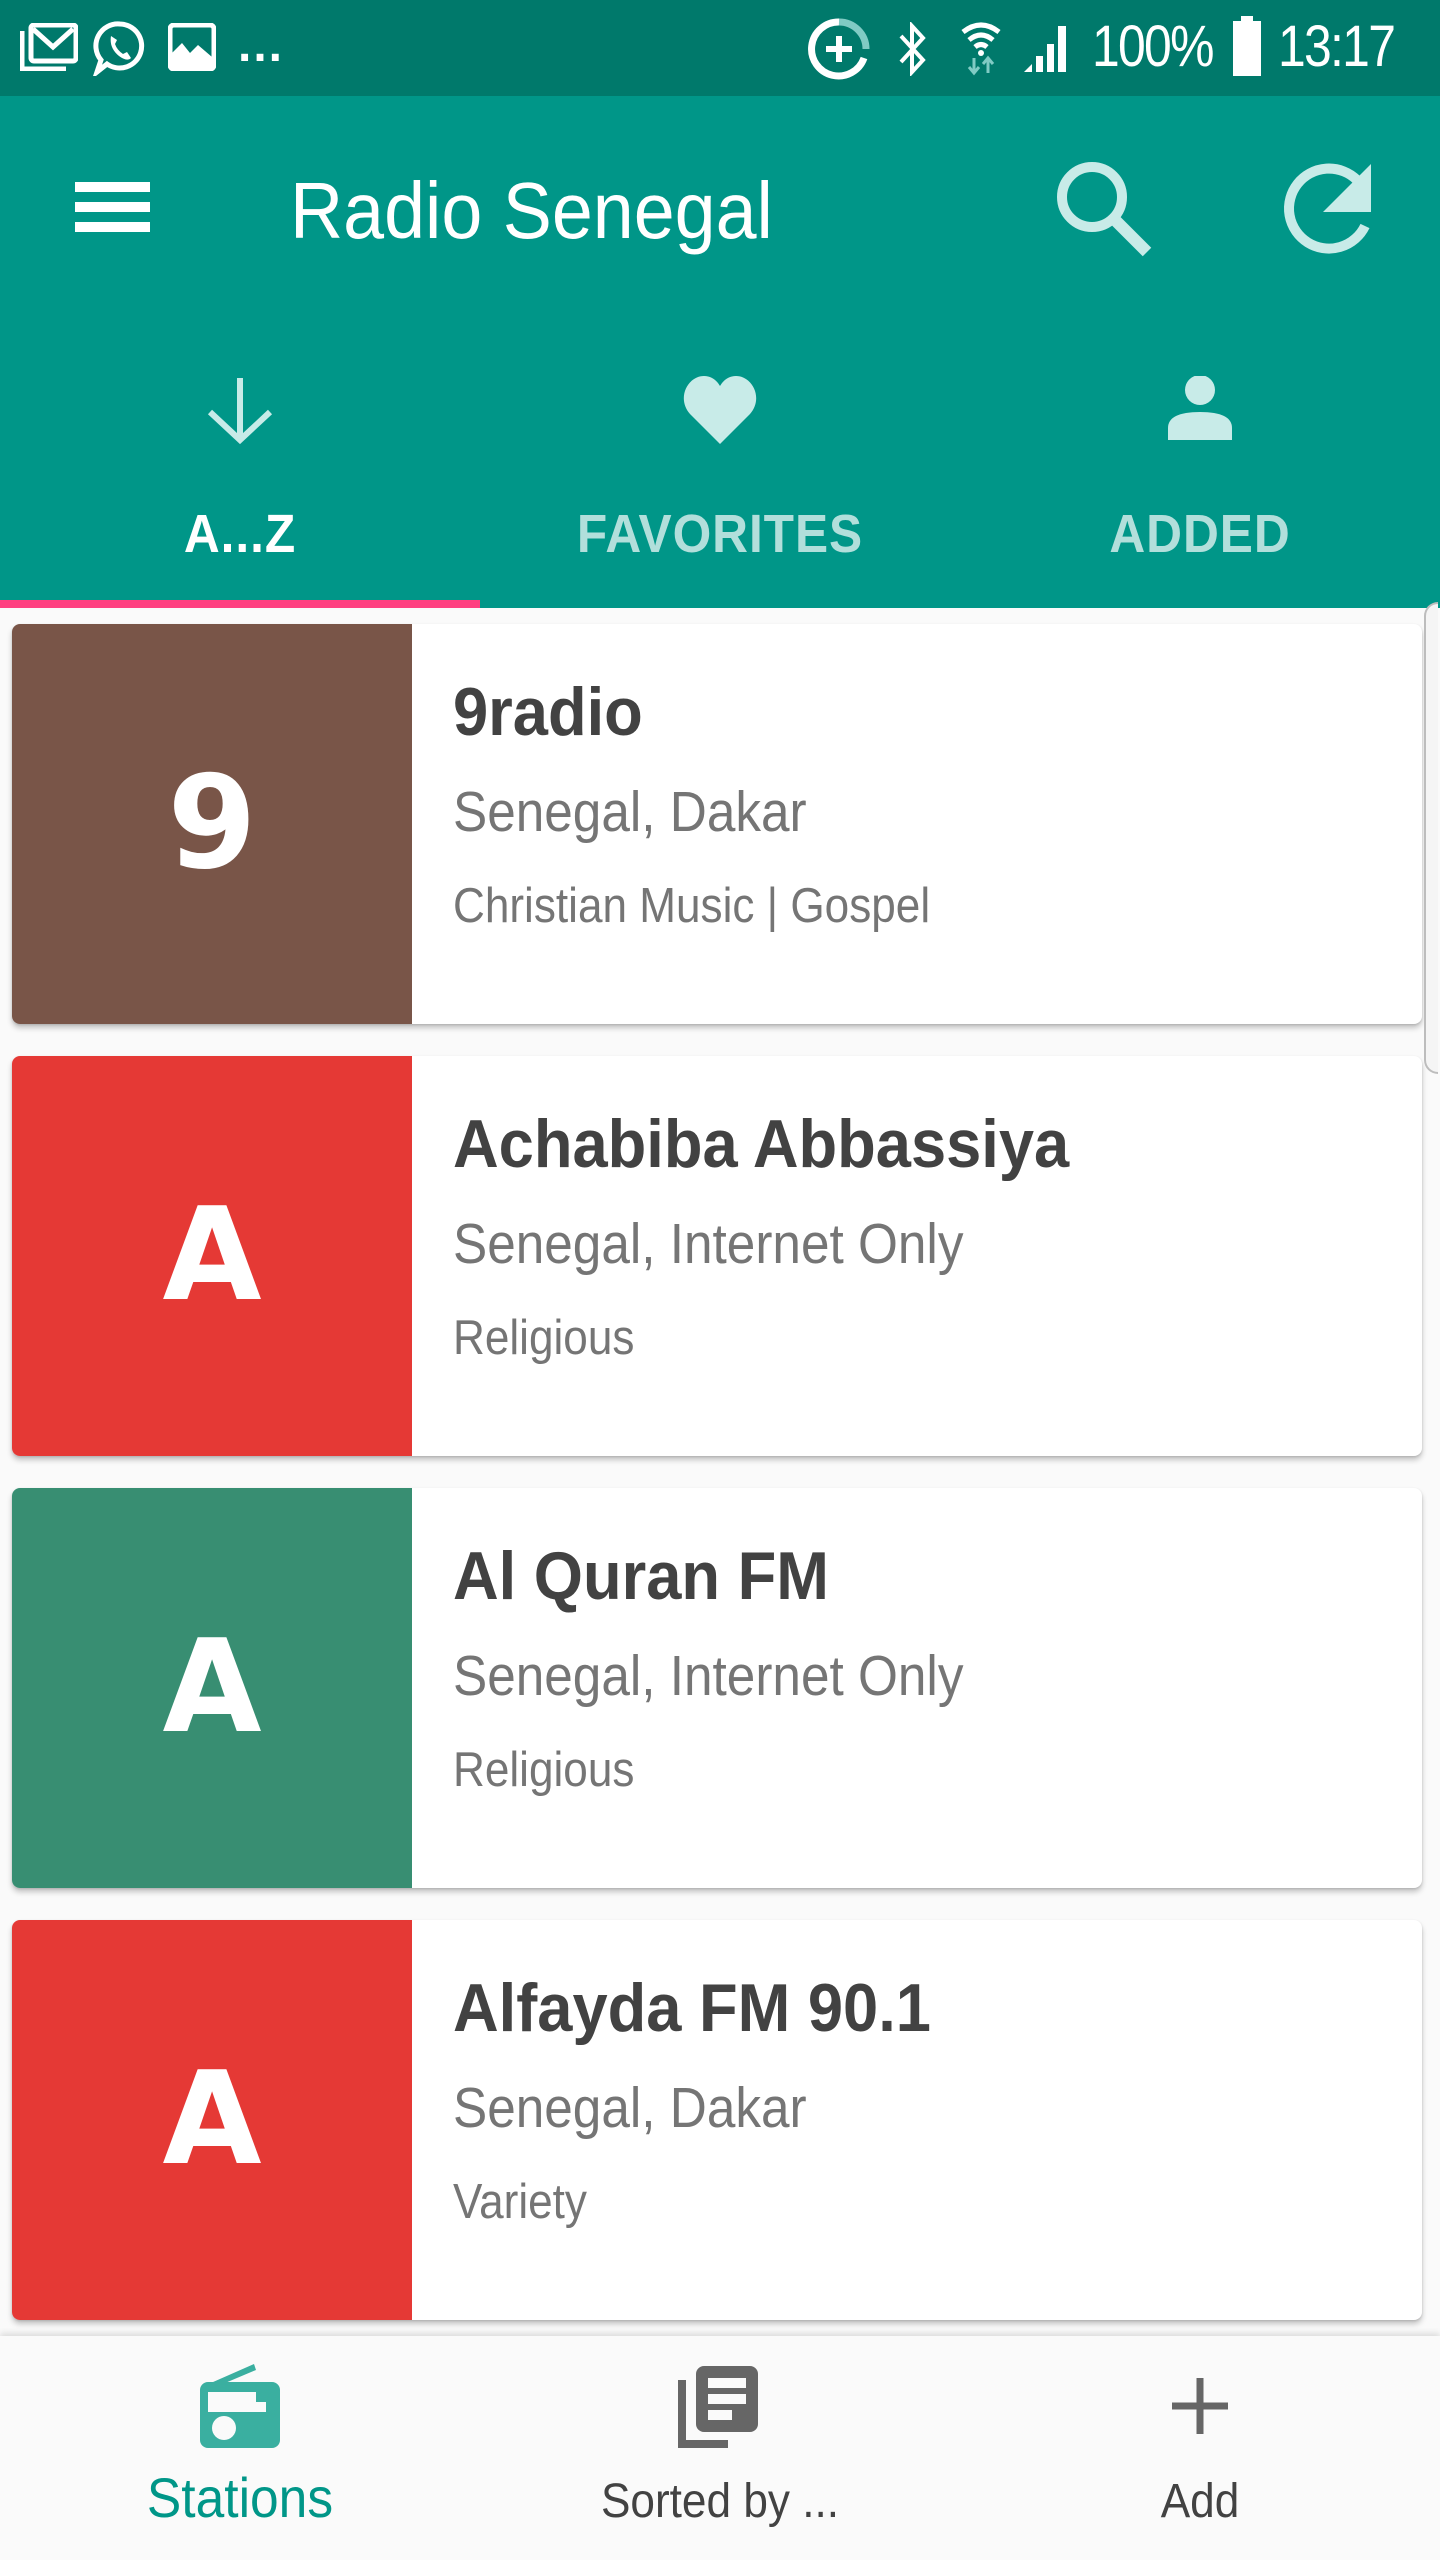  What do you see at coordinates (1337, 46) in the screenshot?
I see `clock: 13:17` at bounding box center [1337, 46].